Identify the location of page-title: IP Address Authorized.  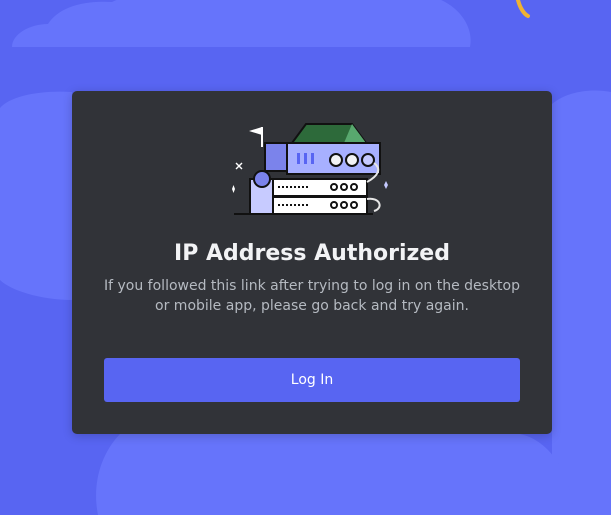
(312, 253).